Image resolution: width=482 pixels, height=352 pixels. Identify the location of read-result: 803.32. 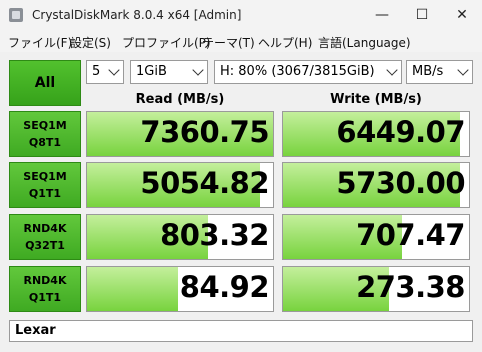
(180, 237).